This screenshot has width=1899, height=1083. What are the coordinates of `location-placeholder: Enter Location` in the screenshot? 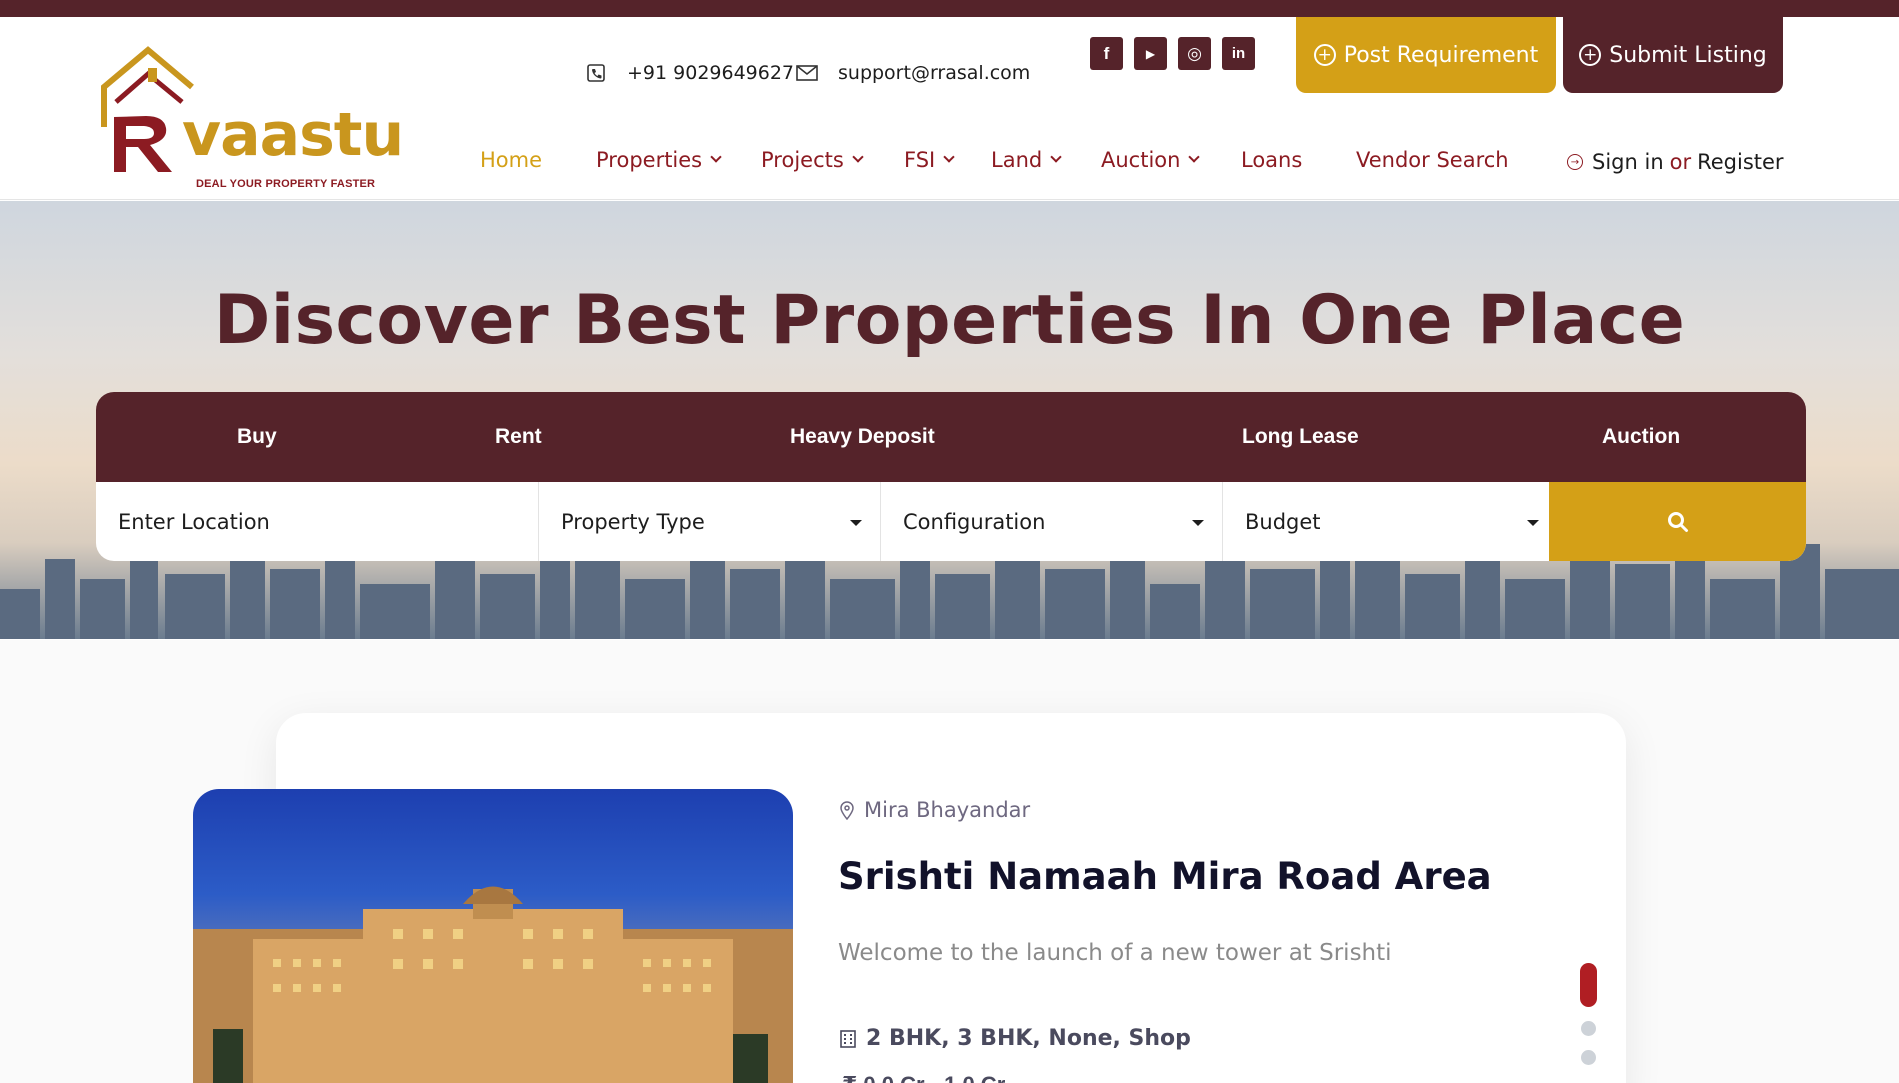 It's located at (194, 521).